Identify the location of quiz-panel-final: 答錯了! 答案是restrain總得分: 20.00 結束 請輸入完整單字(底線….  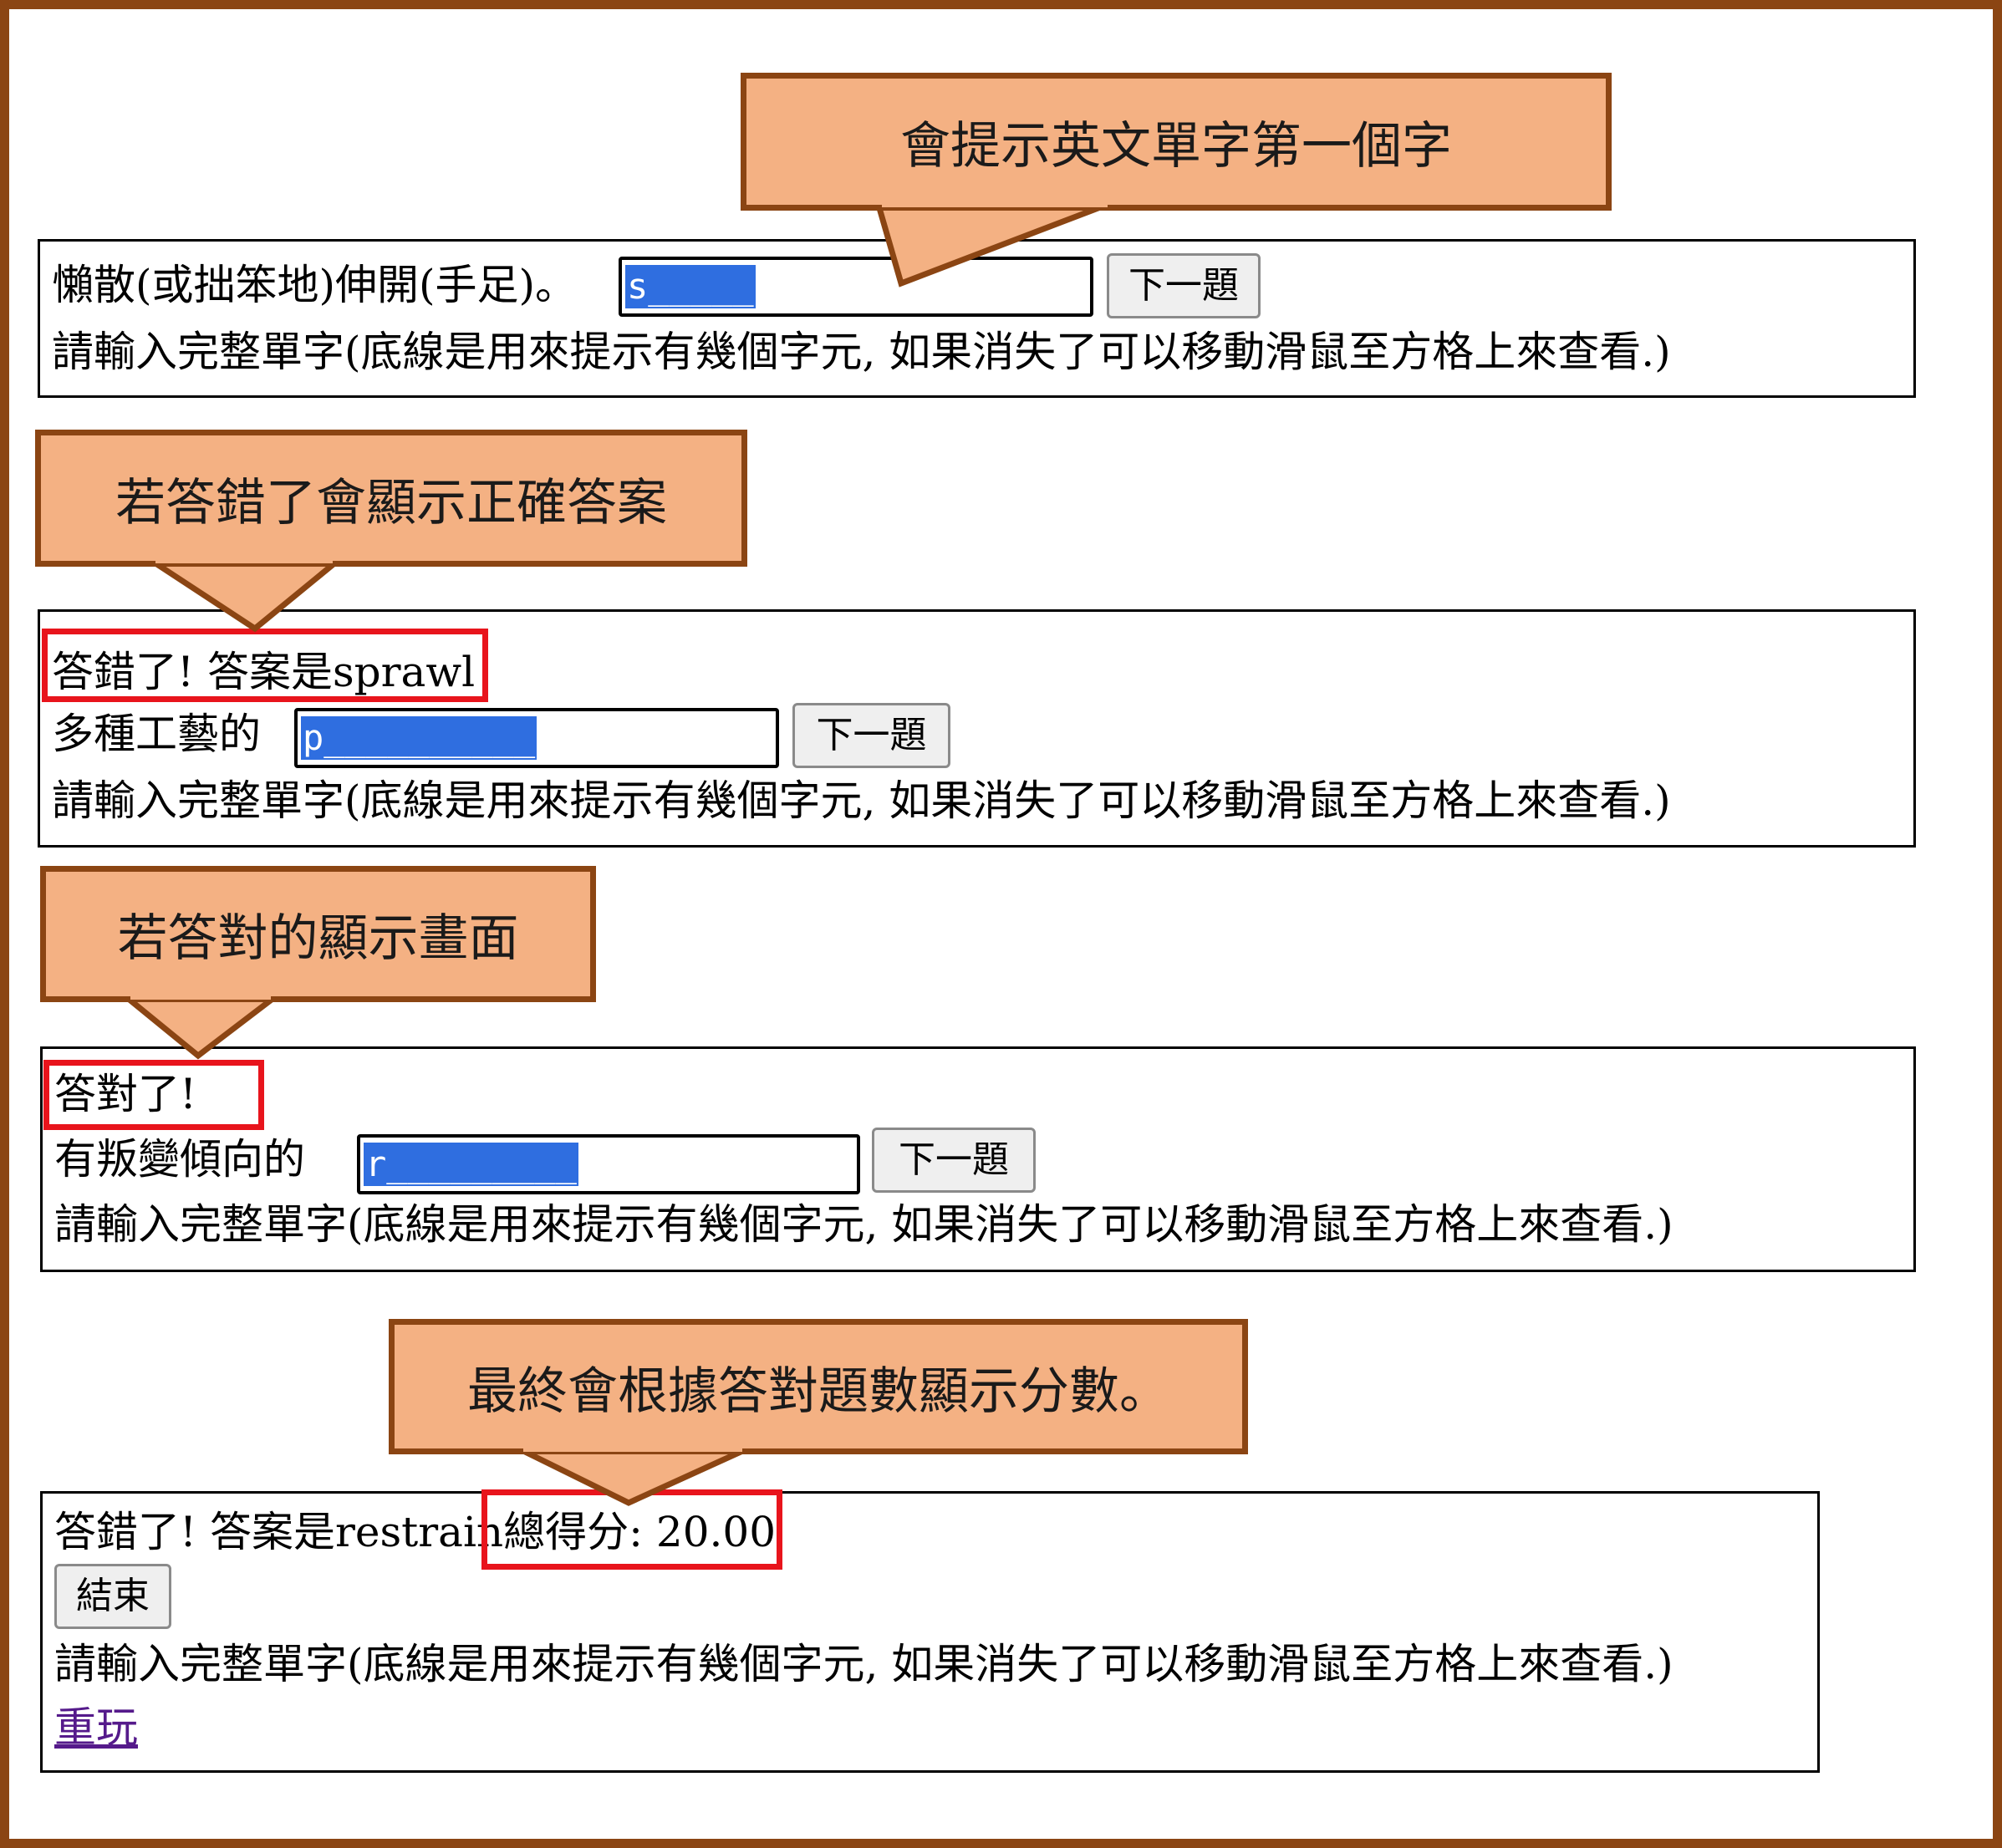
(930, 1632).